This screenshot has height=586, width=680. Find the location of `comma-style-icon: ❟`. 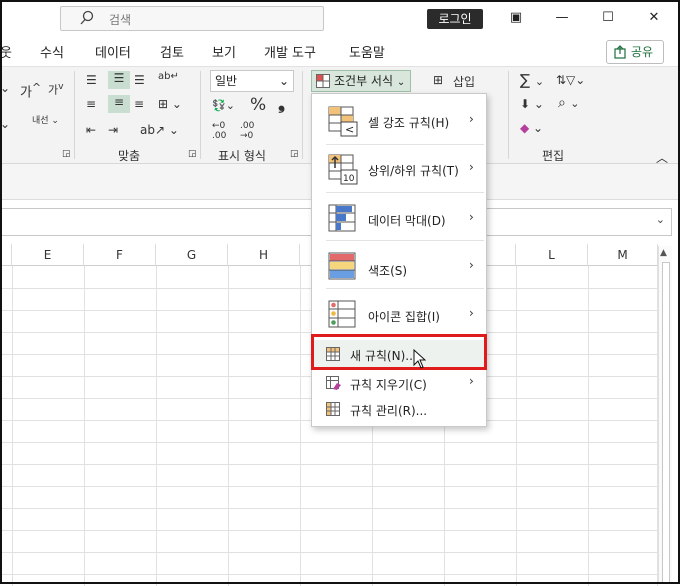

comma-style-icon: ❟ is located at coordinates (281, 103).